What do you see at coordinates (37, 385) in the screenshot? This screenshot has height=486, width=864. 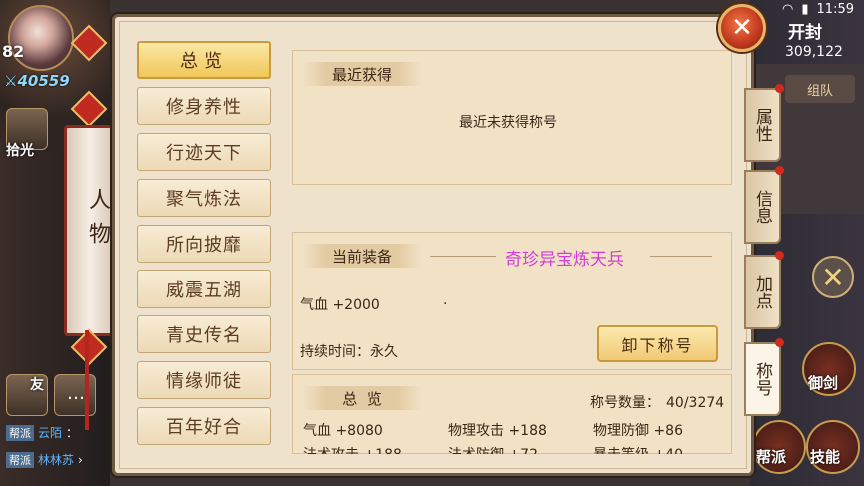 I see `friend-label: 友` at bounding box center [37, 385].